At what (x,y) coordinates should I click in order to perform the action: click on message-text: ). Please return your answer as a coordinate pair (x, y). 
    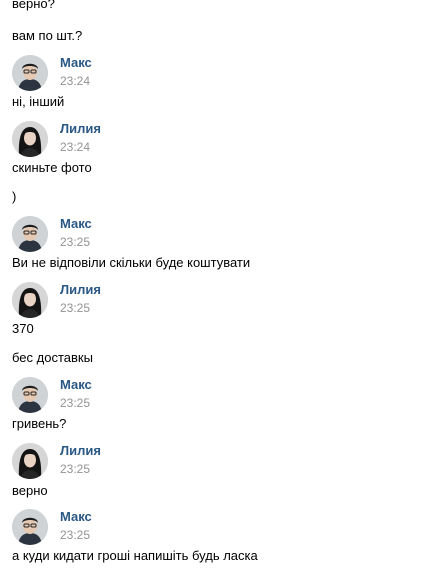
    Looking at the image, I should click on (14, 196).